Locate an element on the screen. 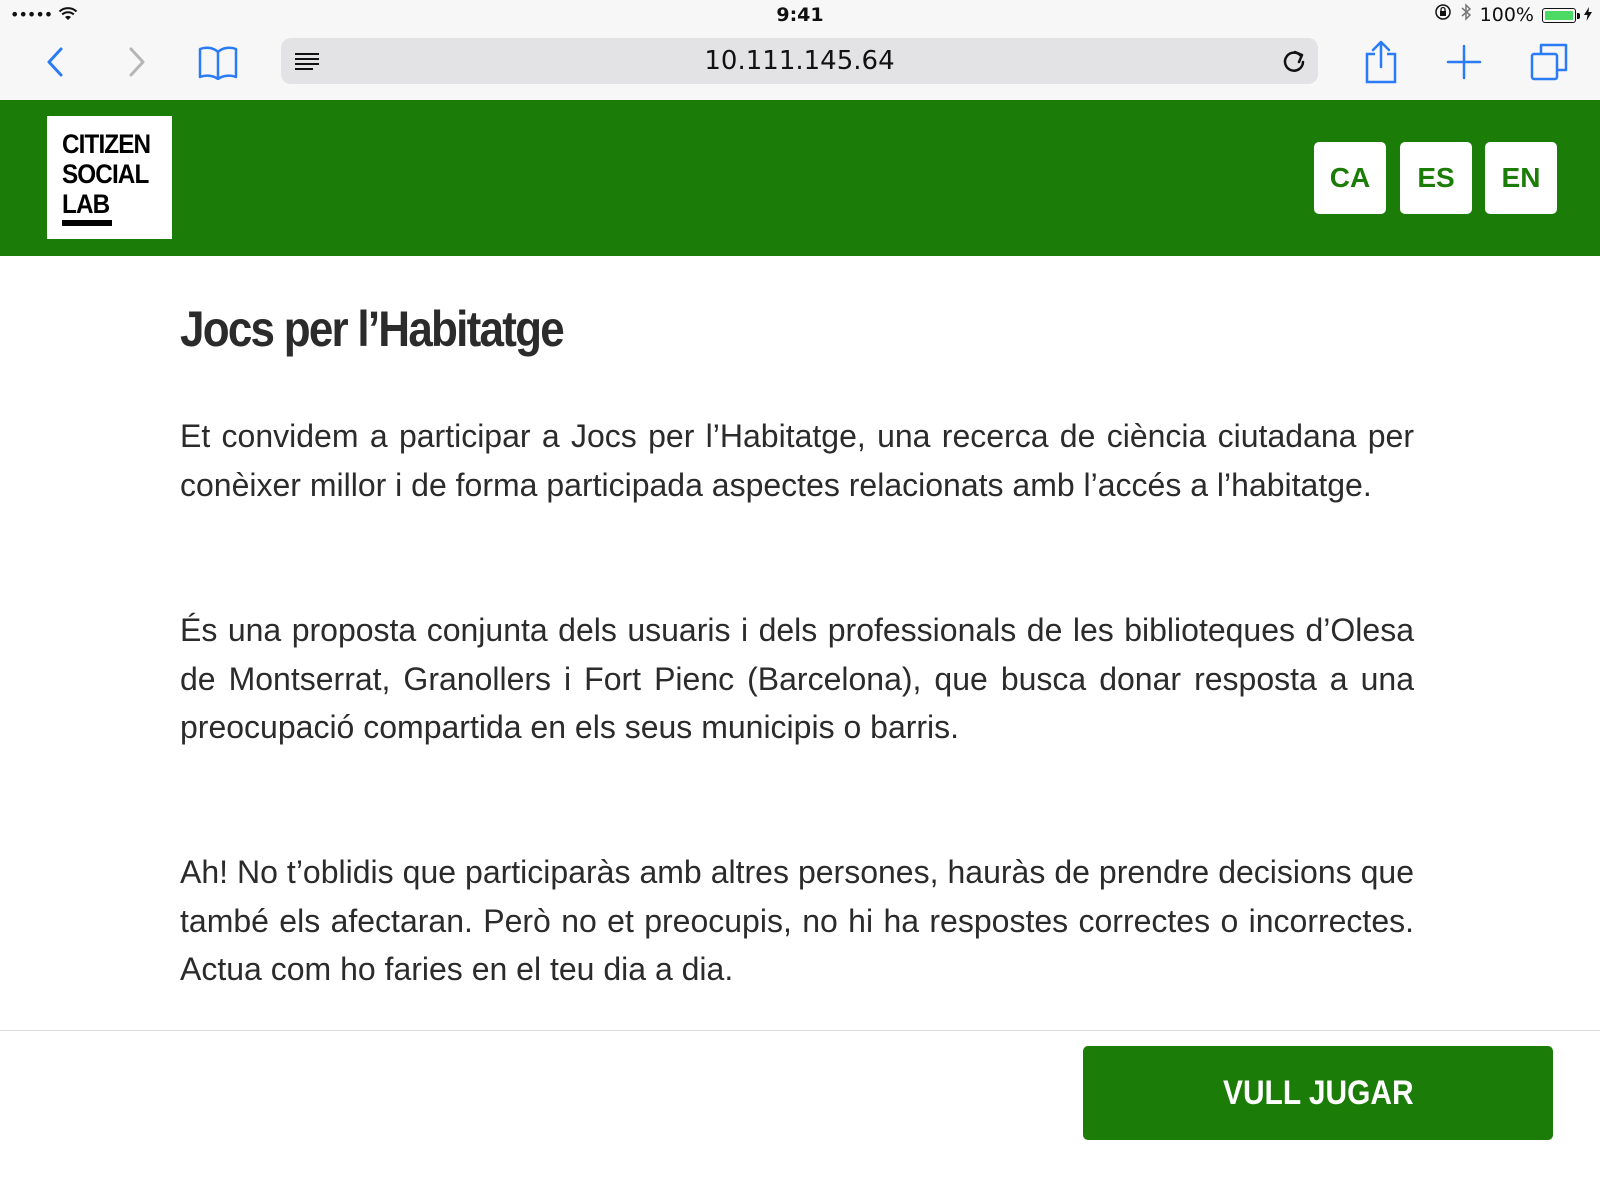  back-icon is located at coordinates (55, 64).